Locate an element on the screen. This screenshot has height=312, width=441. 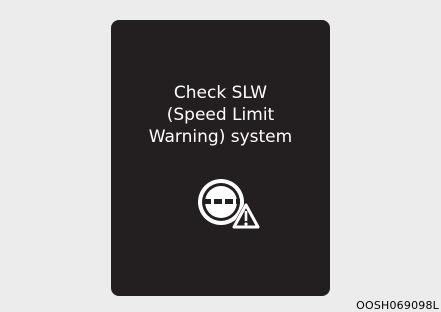
warning-message: Check SLW (Speed Limit Warning) system is located at coordinates (220, 115).